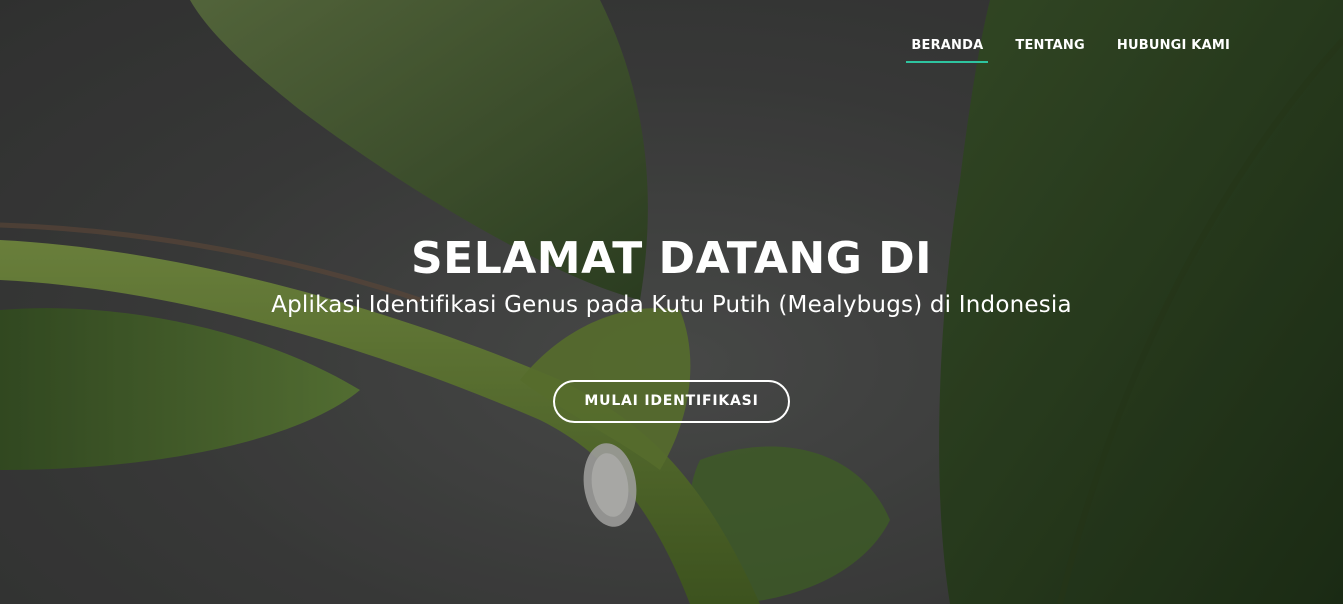  Describe the element at coordinates (1173, 46) in the screenshot. I see `nav-item-hubungi-kami: HUBUNGI KAMI` at that location.